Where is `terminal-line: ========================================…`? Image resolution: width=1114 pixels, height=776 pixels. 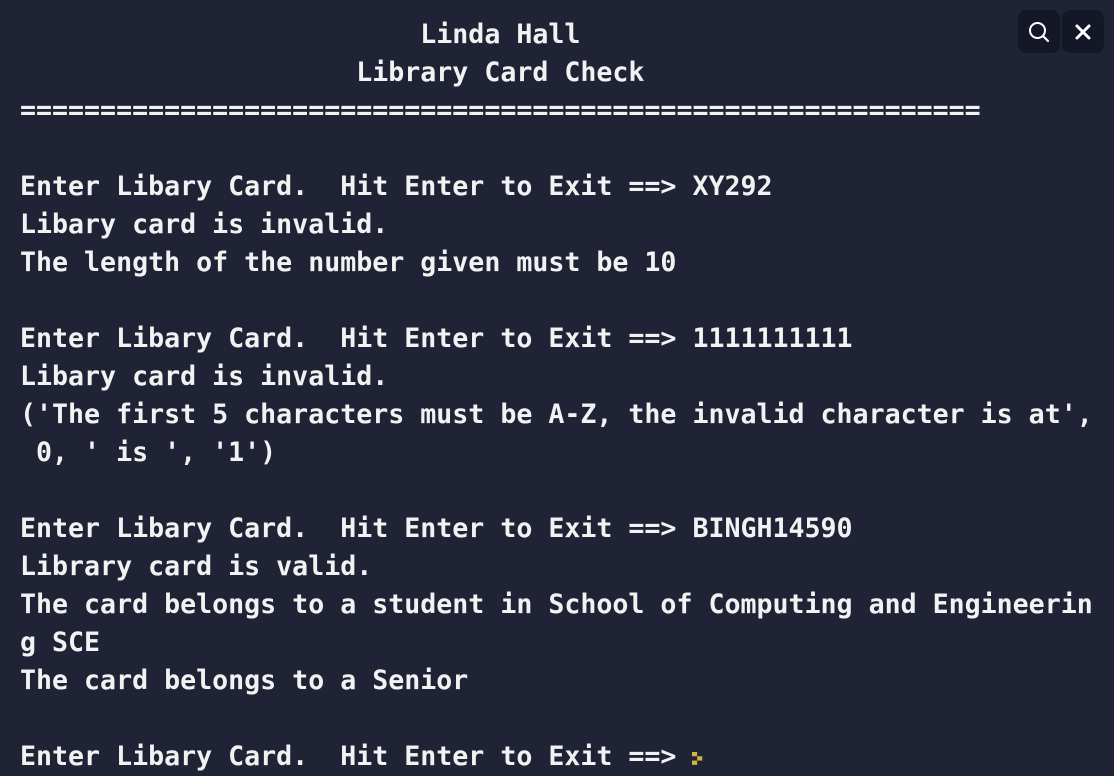 terminal-line: ========================================… is located at coordinates (556, 111).